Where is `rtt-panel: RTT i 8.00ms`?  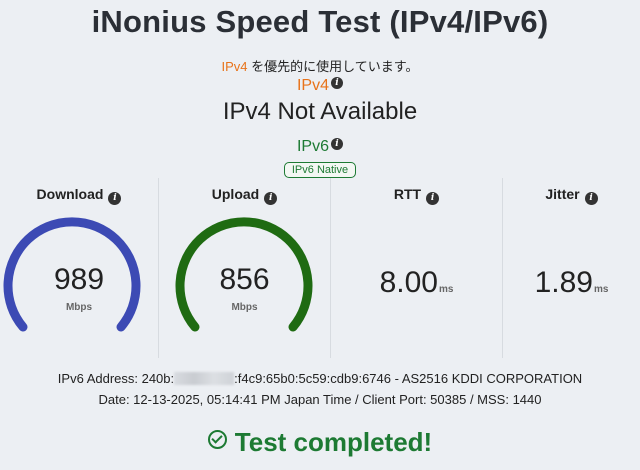 rtt-panel: RTT i 8.00ms is located at coordinates (417, 268).